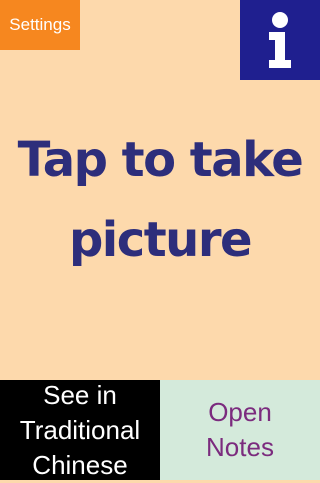  I want to click on see-traditional-chinese-button: See in Traditional Chinese, so click(80, 430).